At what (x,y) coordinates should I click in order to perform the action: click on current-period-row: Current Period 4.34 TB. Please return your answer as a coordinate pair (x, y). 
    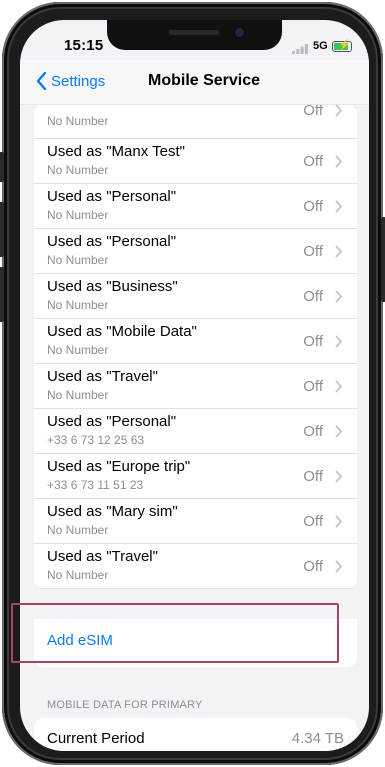
    Looking at the image, I should click on (195, 734).